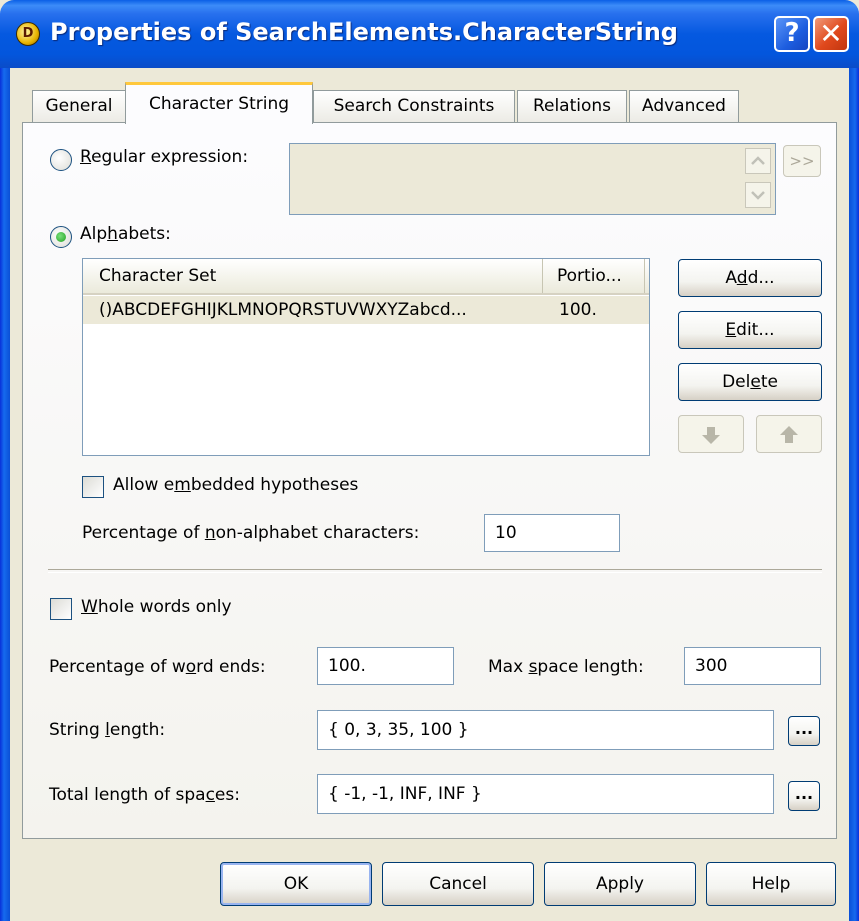 The height and width of the screenshot is (921, 859). I want to click on app-icon: D, so click(28, 34).